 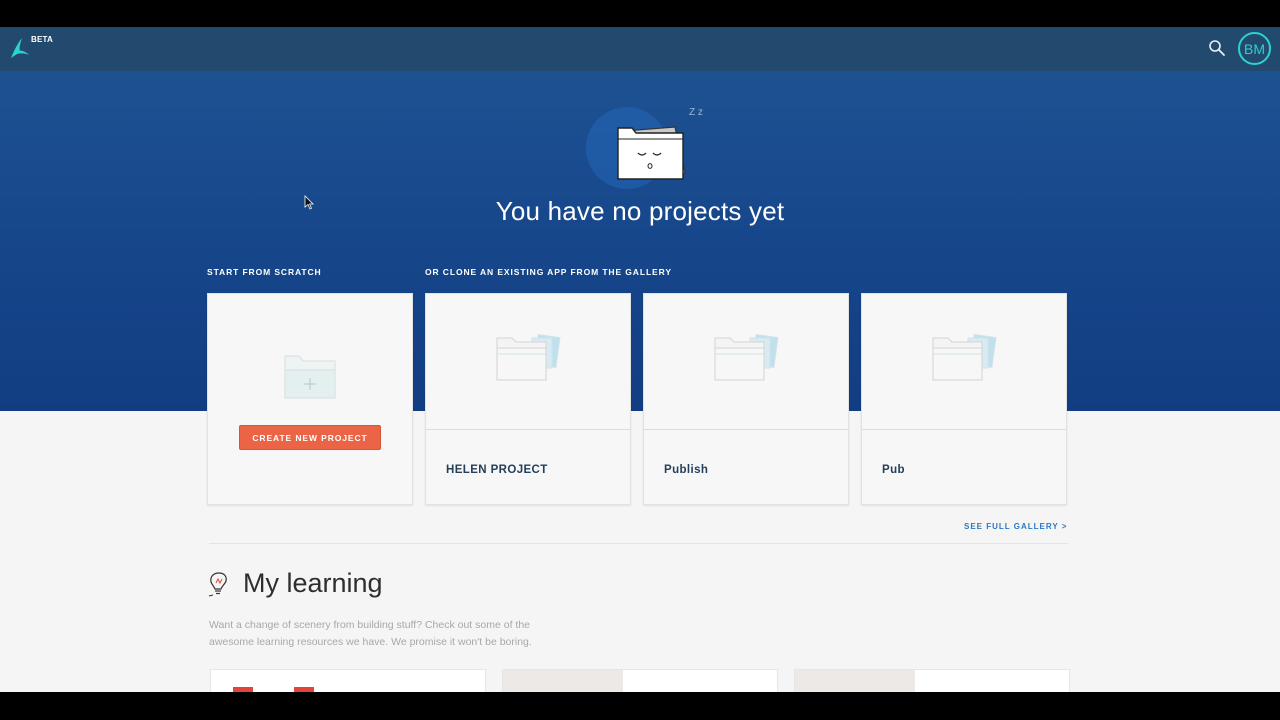 What do you see at coordinates (42, 39) in the screenshot?
I see `beta-badge: BETA` at bounding box center [42, 39].